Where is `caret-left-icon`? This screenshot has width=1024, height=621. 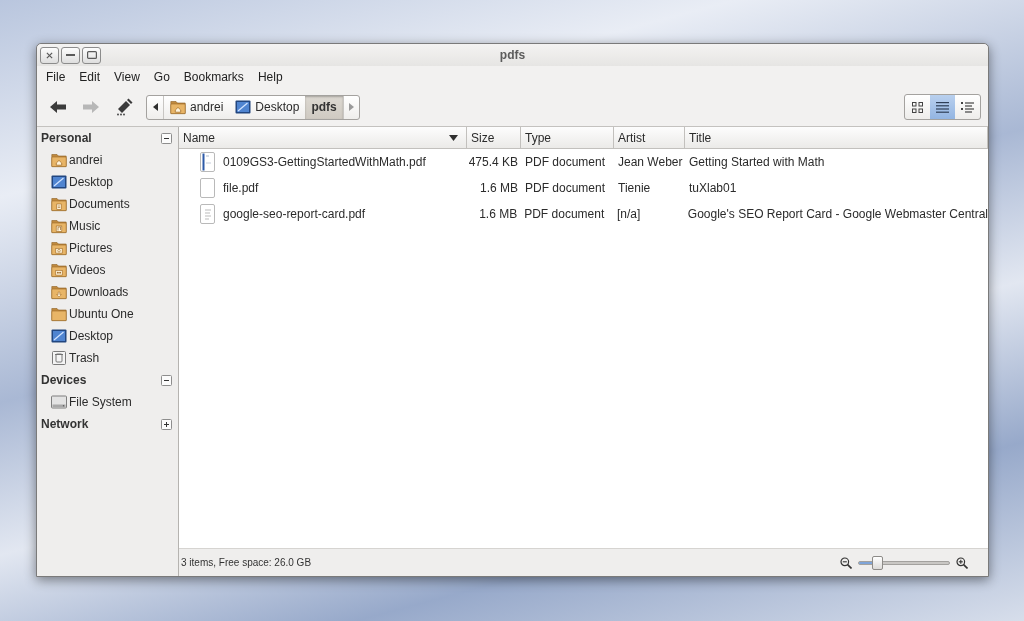 caret-left-icon is located at coordinates (155, 107).